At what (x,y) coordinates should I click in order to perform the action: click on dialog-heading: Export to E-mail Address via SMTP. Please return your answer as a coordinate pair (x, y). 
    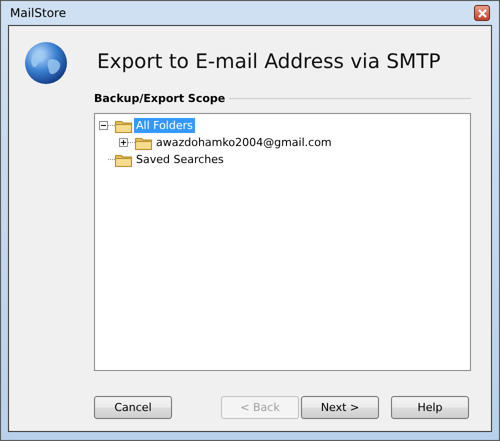
    Looking at the image, I should click on (269, 61).